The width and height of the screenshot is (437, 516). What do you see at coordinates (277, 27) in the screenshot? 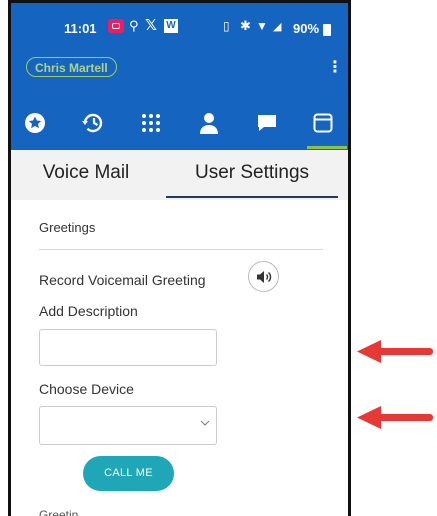
I see `signal-icon: ◢` at bounding box center [277, 27].